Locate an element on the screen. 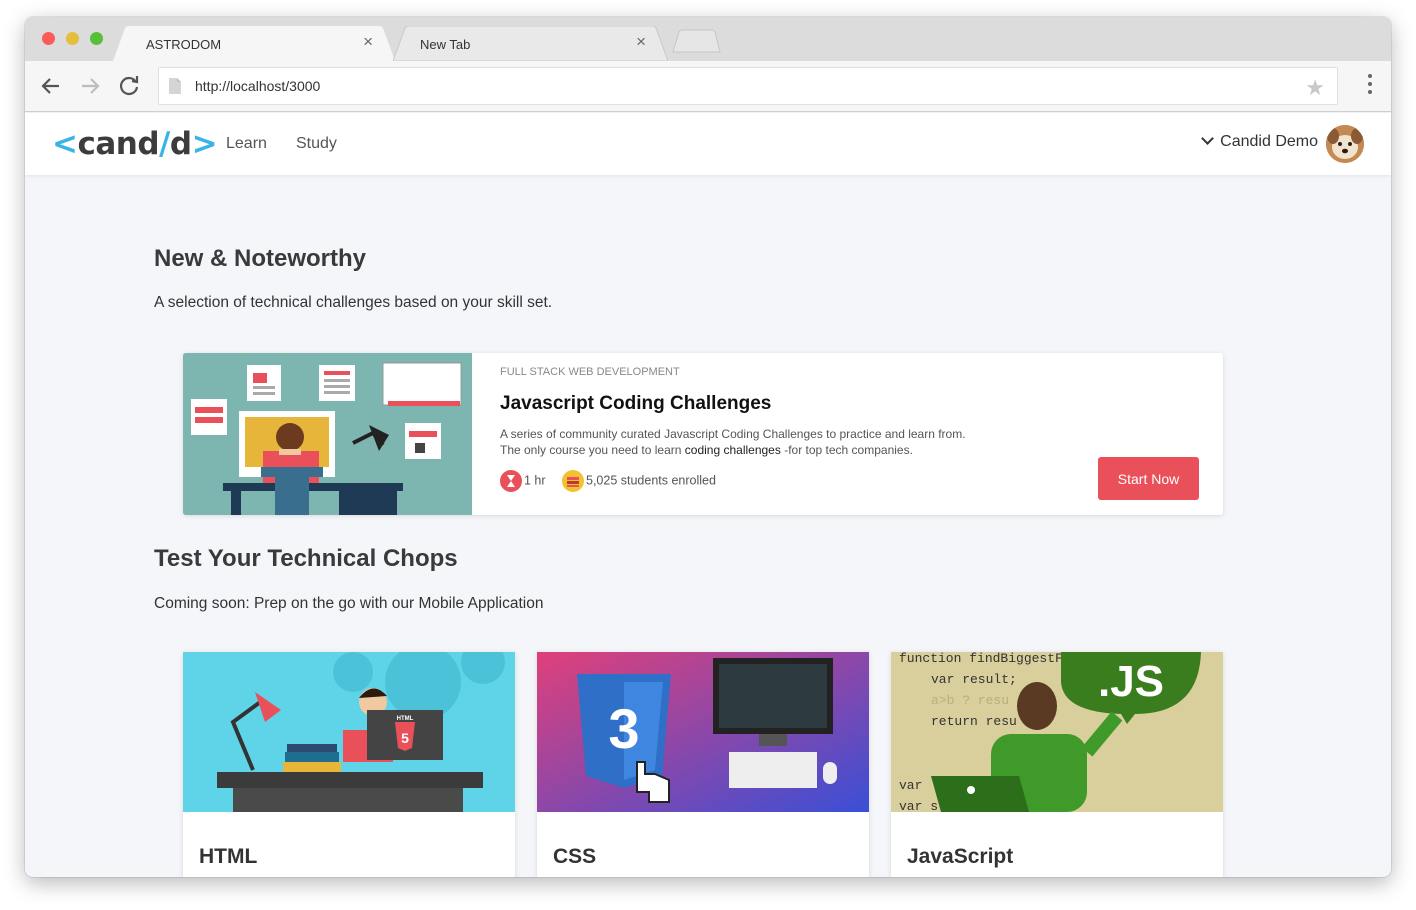 The width and height of the screenshot is (1416, 910). chevron-down-icon is located at coordinates (1208, 138).